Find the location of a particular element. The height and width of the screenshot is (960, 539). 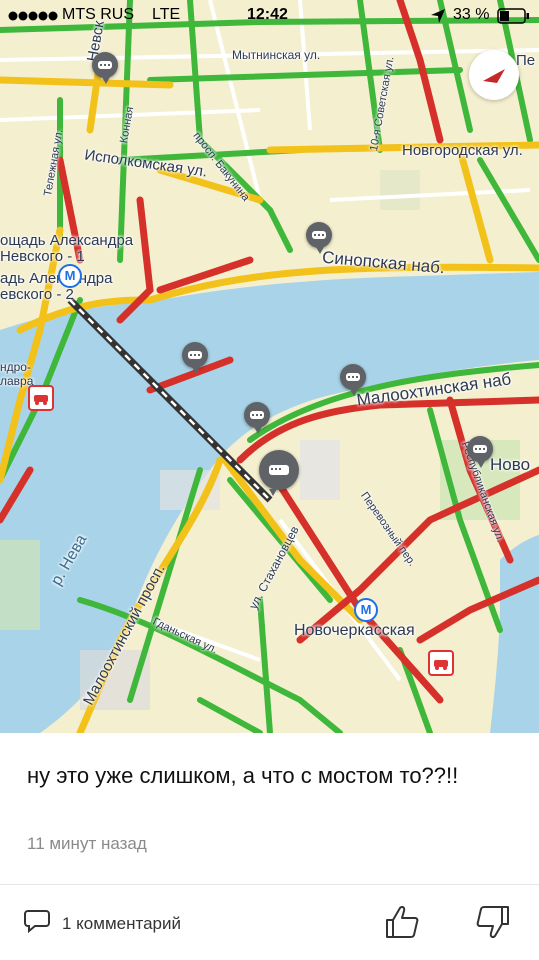

location-icon is located at coordinates (438, 18).